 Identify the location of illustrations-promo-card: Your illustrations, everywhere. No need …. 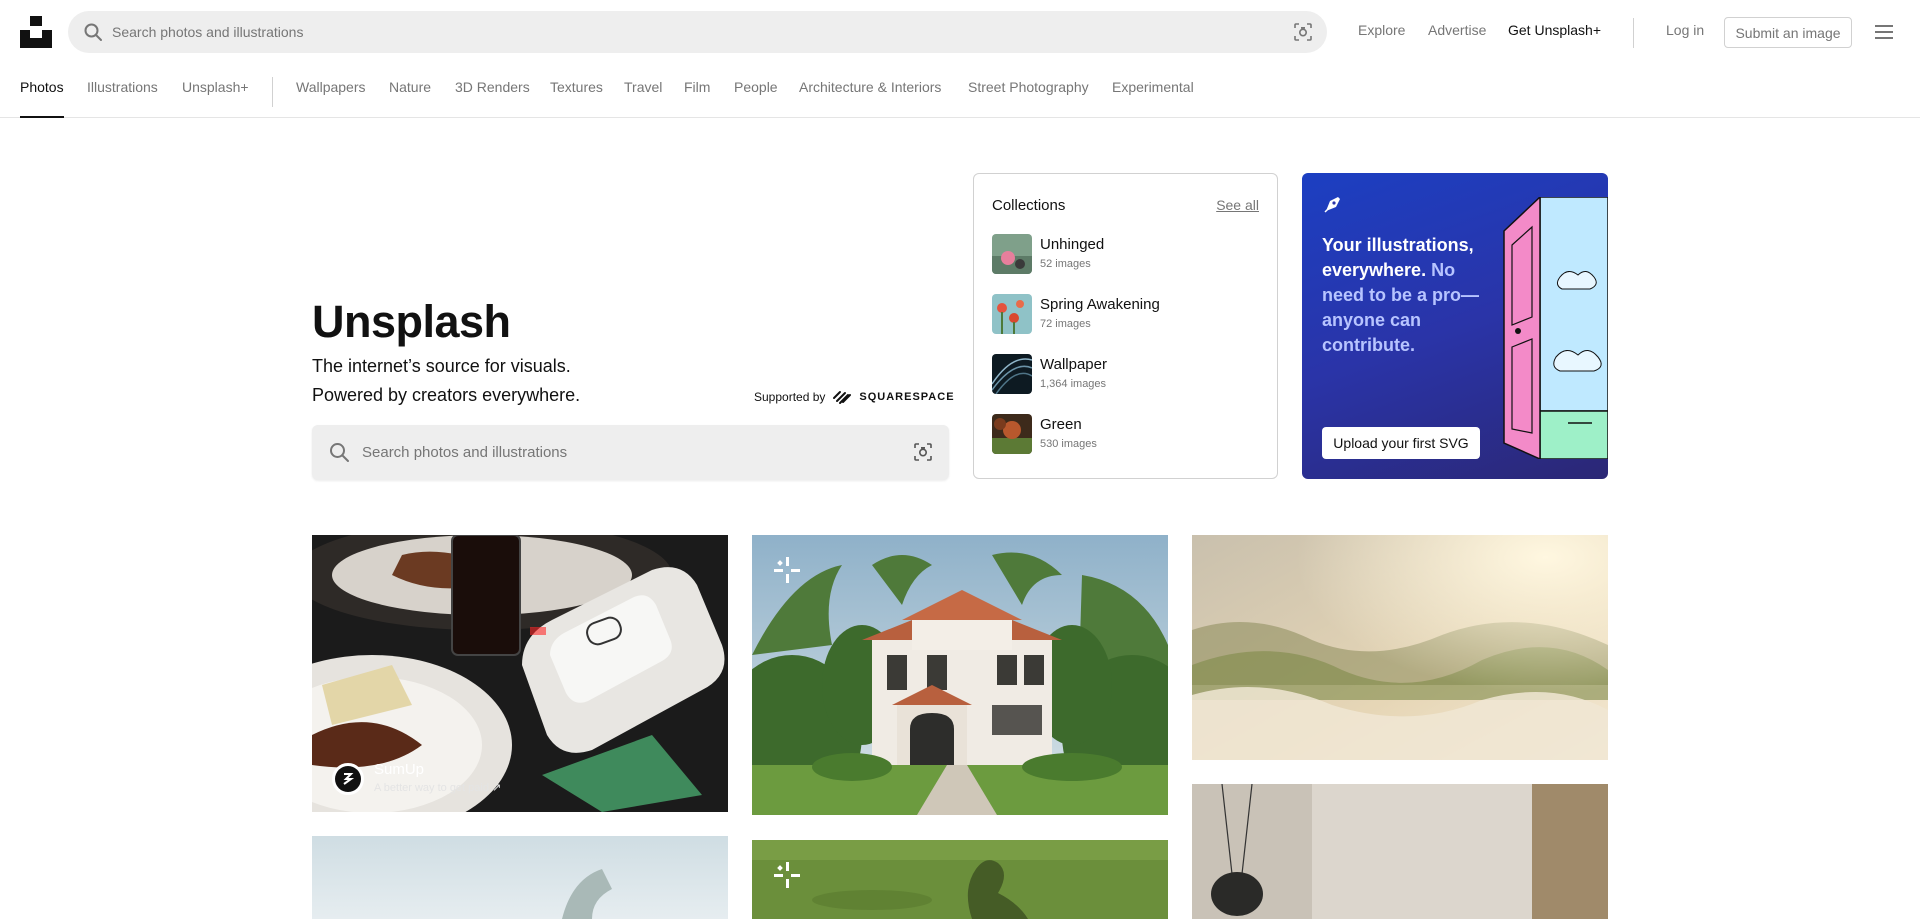
(1455, 326).